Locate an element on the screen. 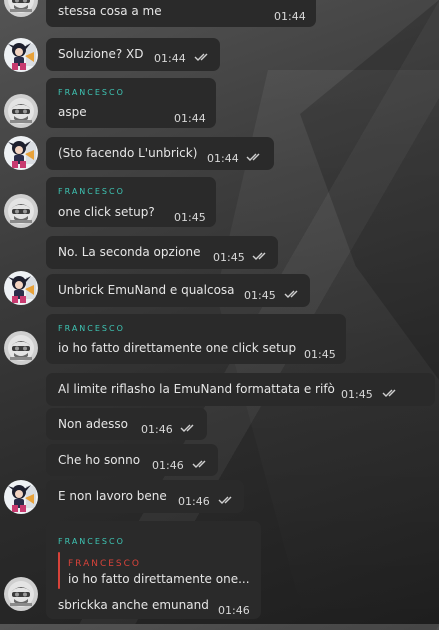 The image size is (439, 630). message-text: sbrickka anche emunand is located at coordinates (133, 605).